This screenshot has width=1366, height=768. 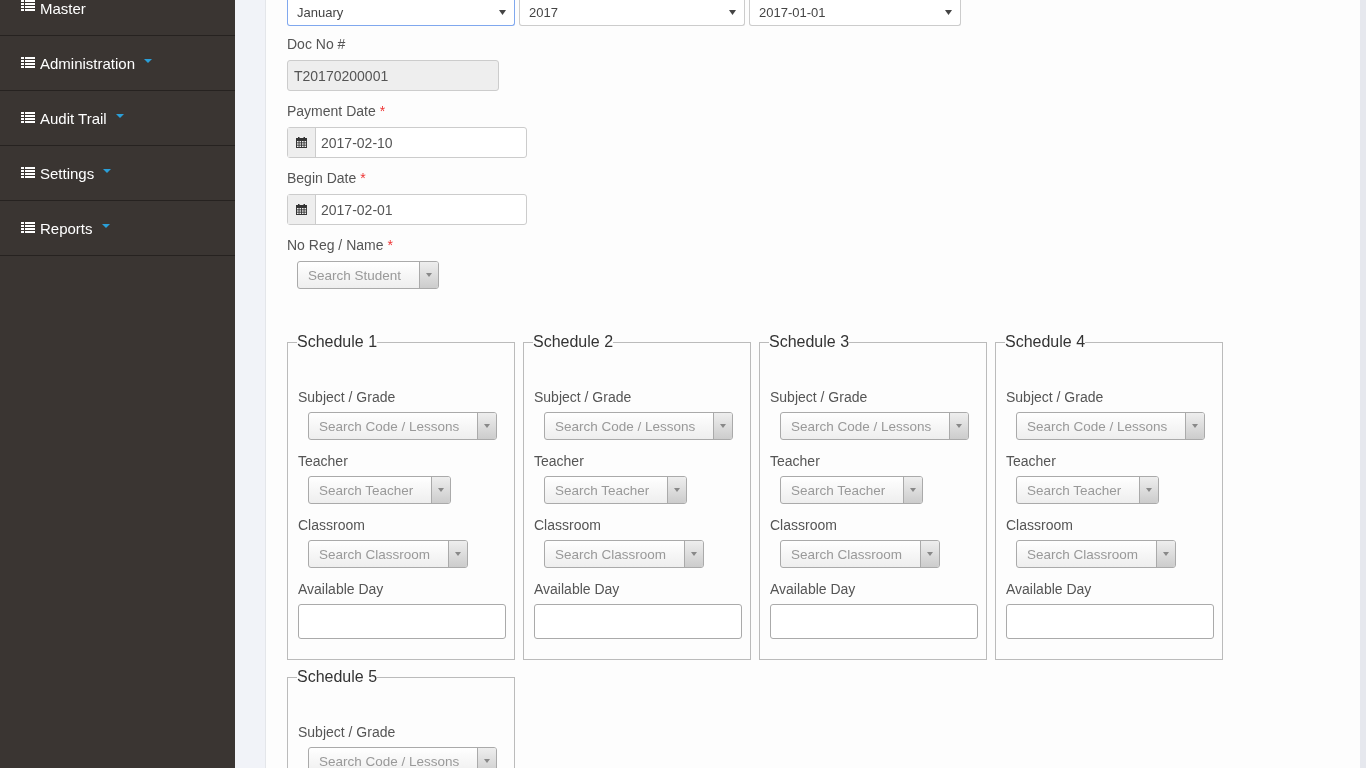 I want to click on field-label: No Reg / Name *, so click(x=340, y=245).